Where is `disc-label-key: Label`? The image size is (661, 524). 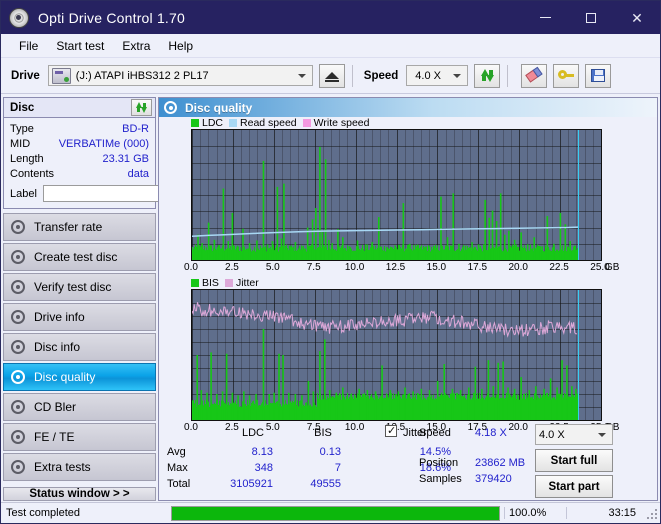 disc-label-key: Label is located at coordinates (23, 193).